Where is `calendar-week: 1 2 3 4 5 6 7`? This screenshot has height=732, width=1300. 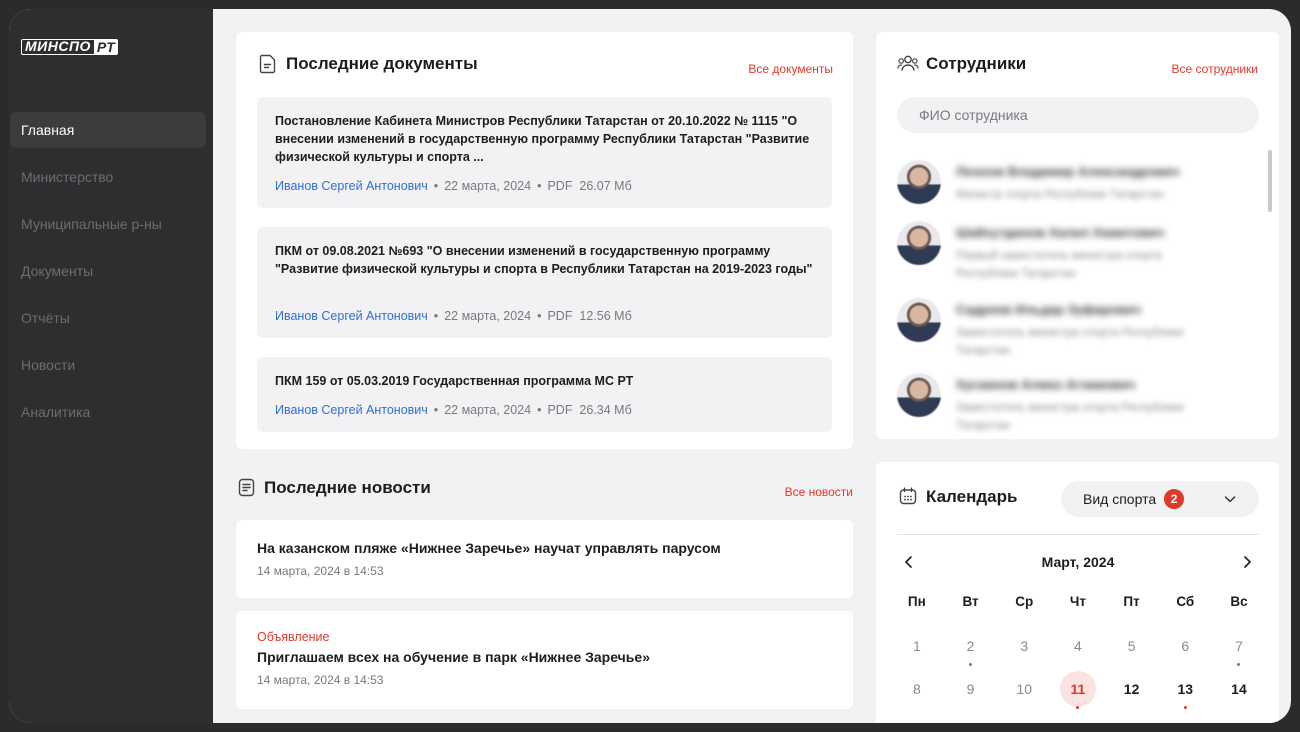 calendar-week: 1 2 3 4 5 6 7 is located at coordinates (1078, 647).